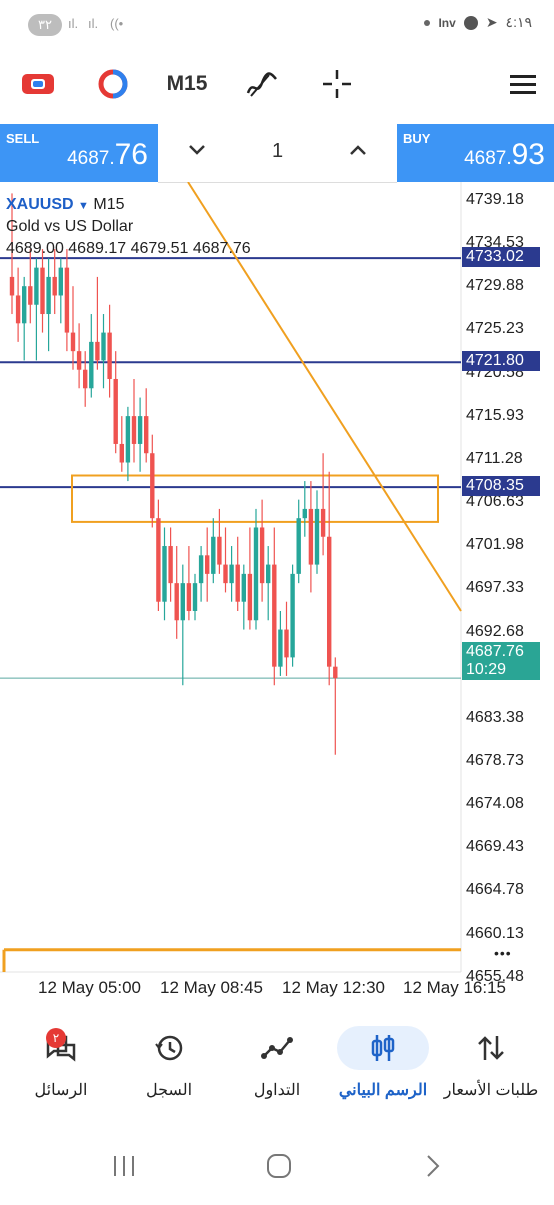 This screenshot has height=1205, width=554. I want to click on crosshair-icon, so click(337, 84).